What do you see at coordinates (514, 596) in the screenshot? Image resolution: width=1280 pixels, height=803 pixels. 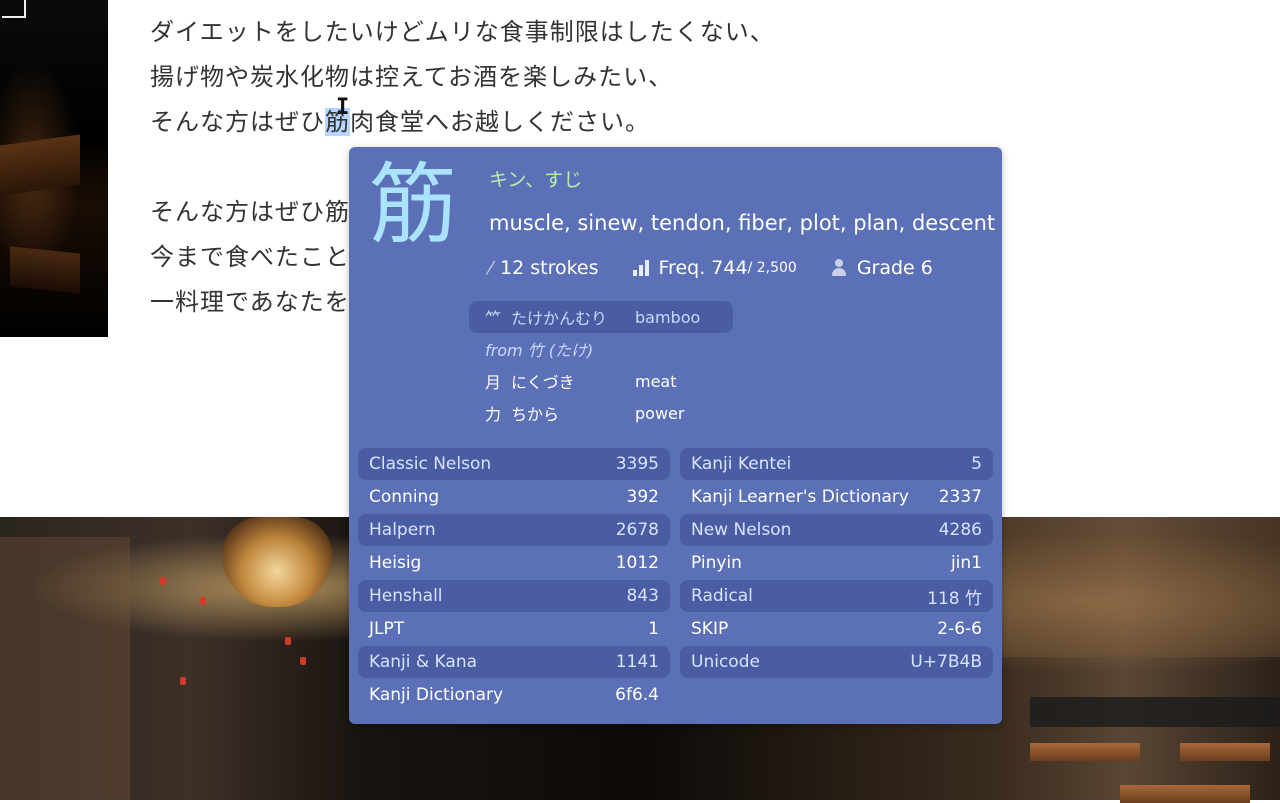 I see `ref-row: Henshall 843` at bounding box center [514, 596].